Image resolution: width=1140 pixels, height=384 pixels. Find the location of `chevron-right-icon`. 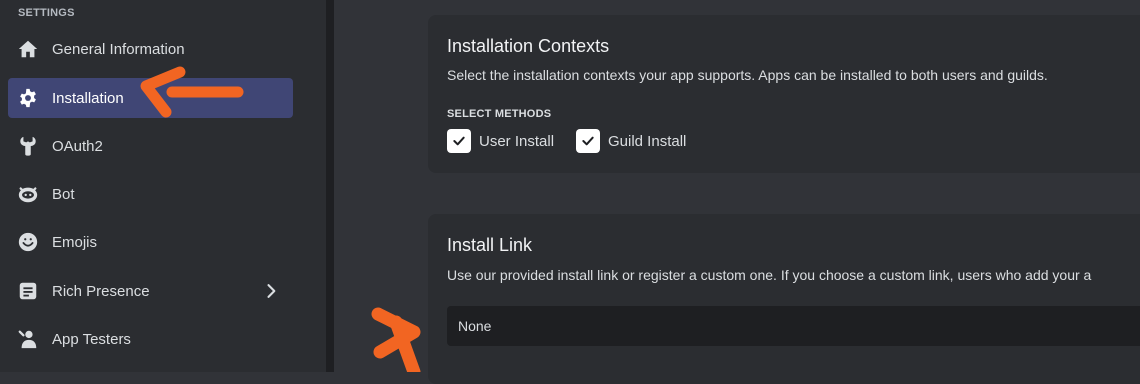

chevron-right-icon is located at coordinates (271, 291).